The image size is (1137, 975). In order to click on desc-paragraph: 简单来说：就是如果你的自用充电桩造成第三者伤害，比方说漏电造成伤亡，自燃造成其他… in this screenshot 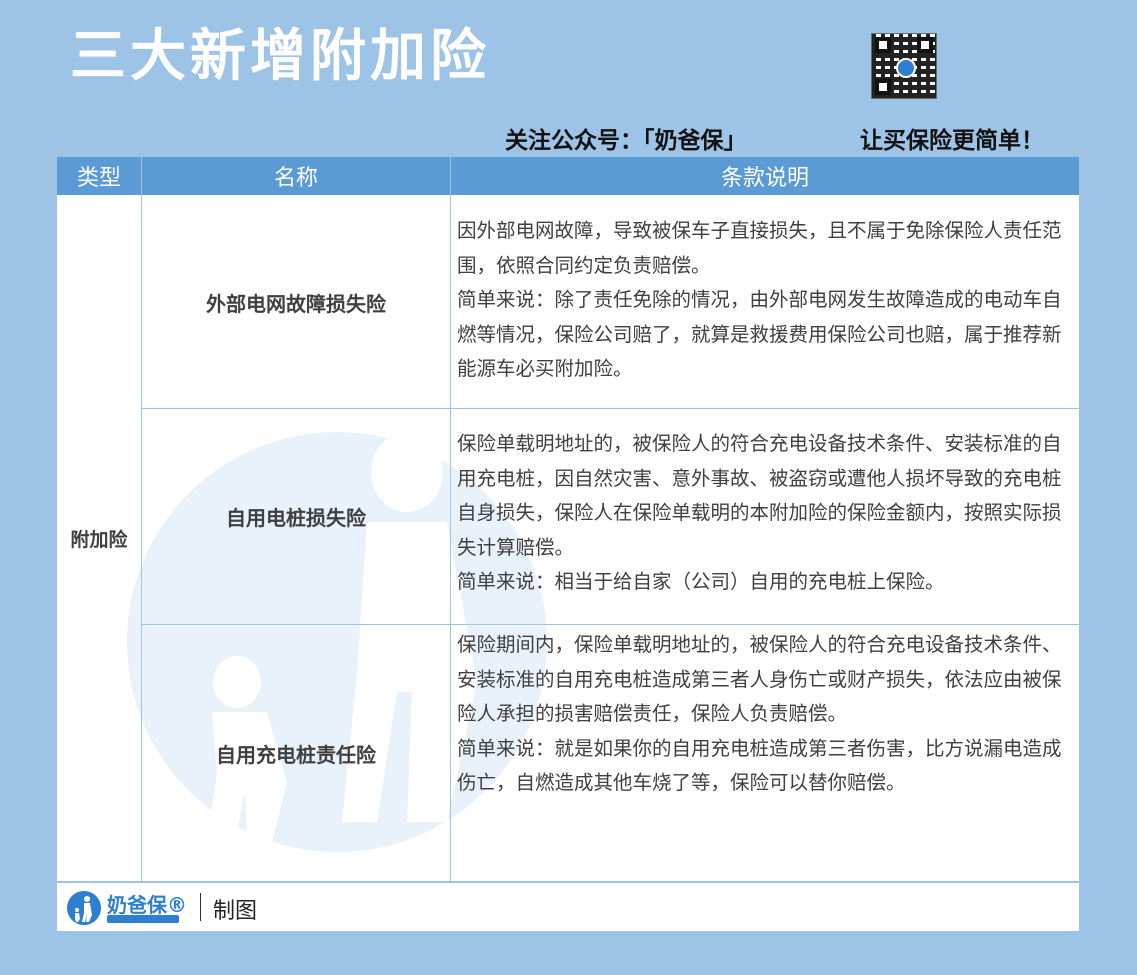, I will do `click(759, 765)`.